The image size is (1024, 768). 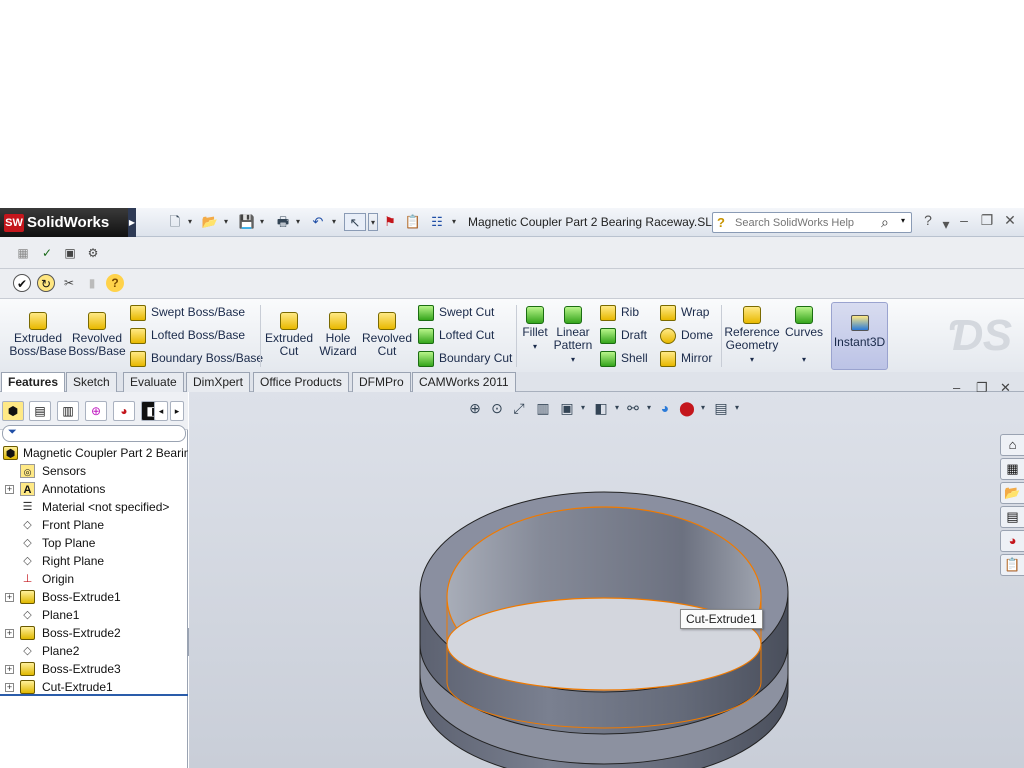 What do you see at coordinates (1012, 541) in the screenshot?
I see `appearances-scenes-icon: ◕` at bounding box center [1012, 541].